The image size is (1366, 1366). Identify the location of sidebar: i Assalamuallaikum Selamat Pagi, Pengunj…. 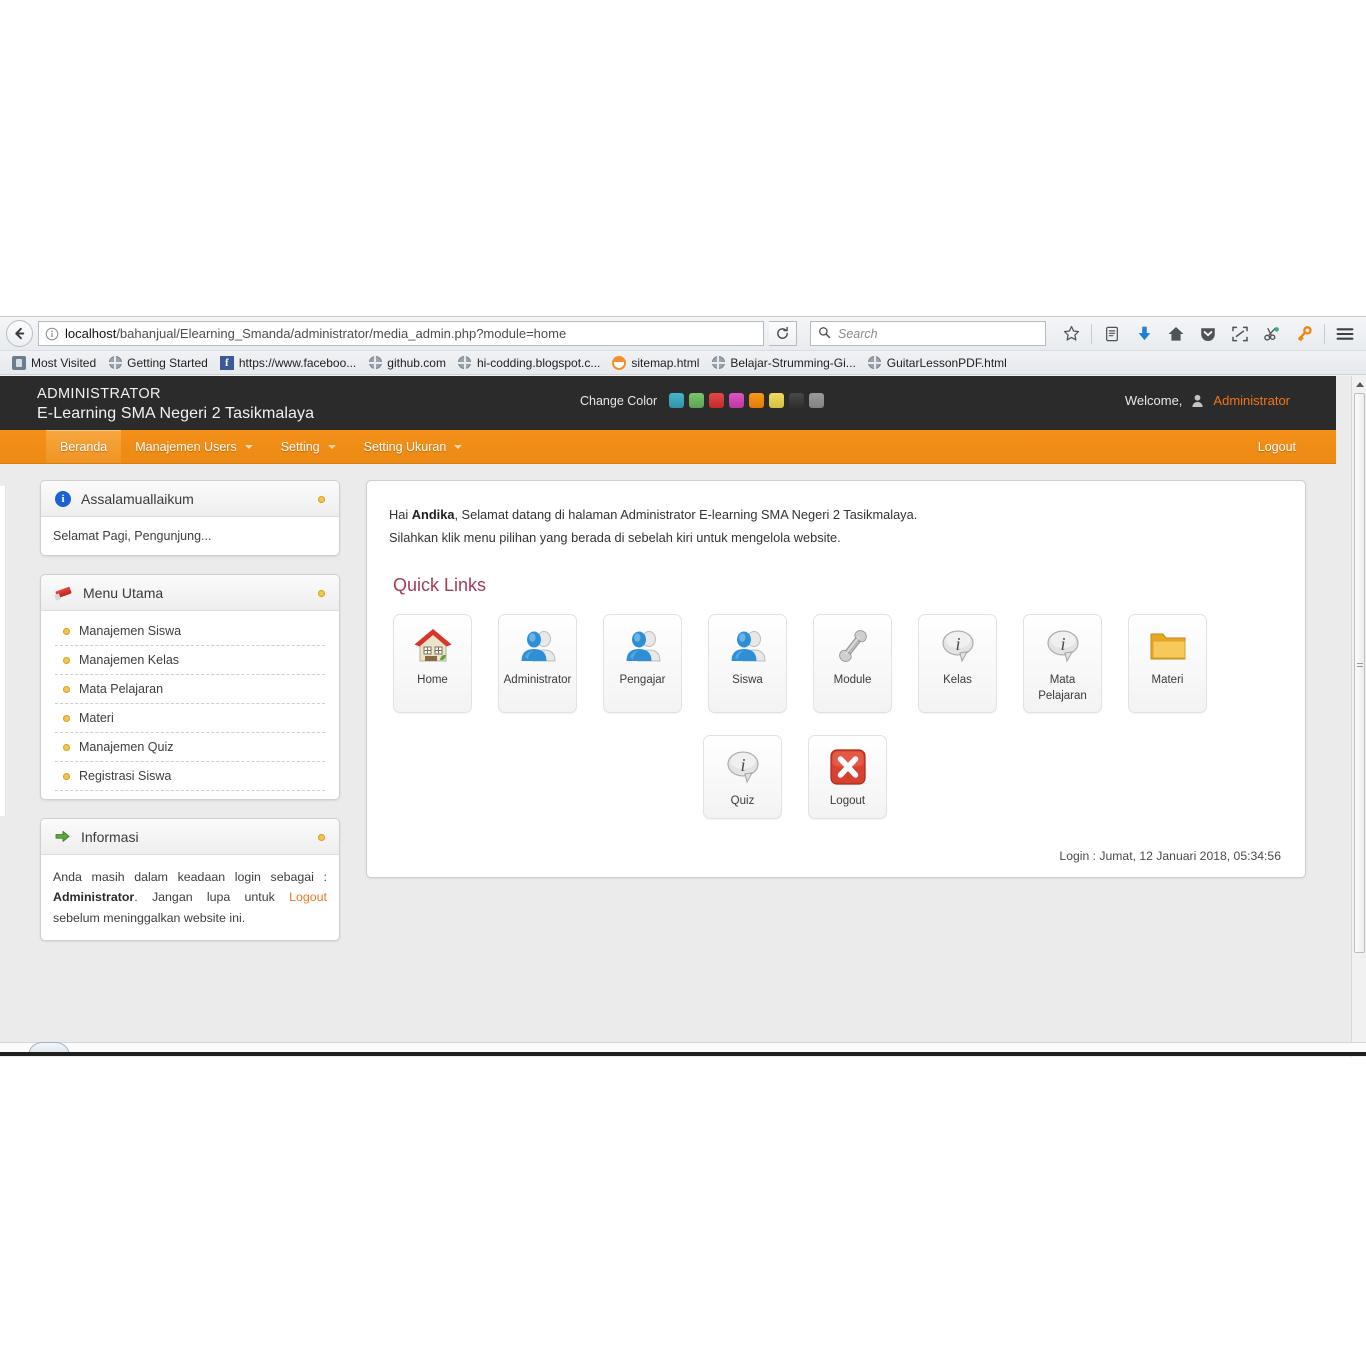
(170, 719).